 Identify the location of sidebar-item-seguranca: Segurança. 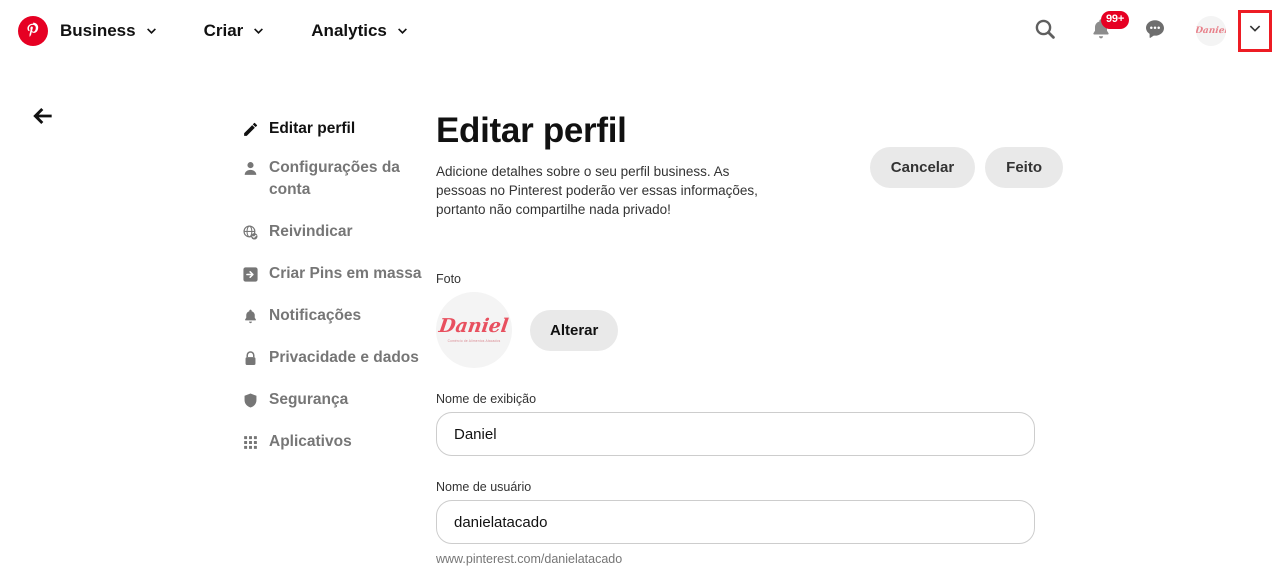
(332, 400).